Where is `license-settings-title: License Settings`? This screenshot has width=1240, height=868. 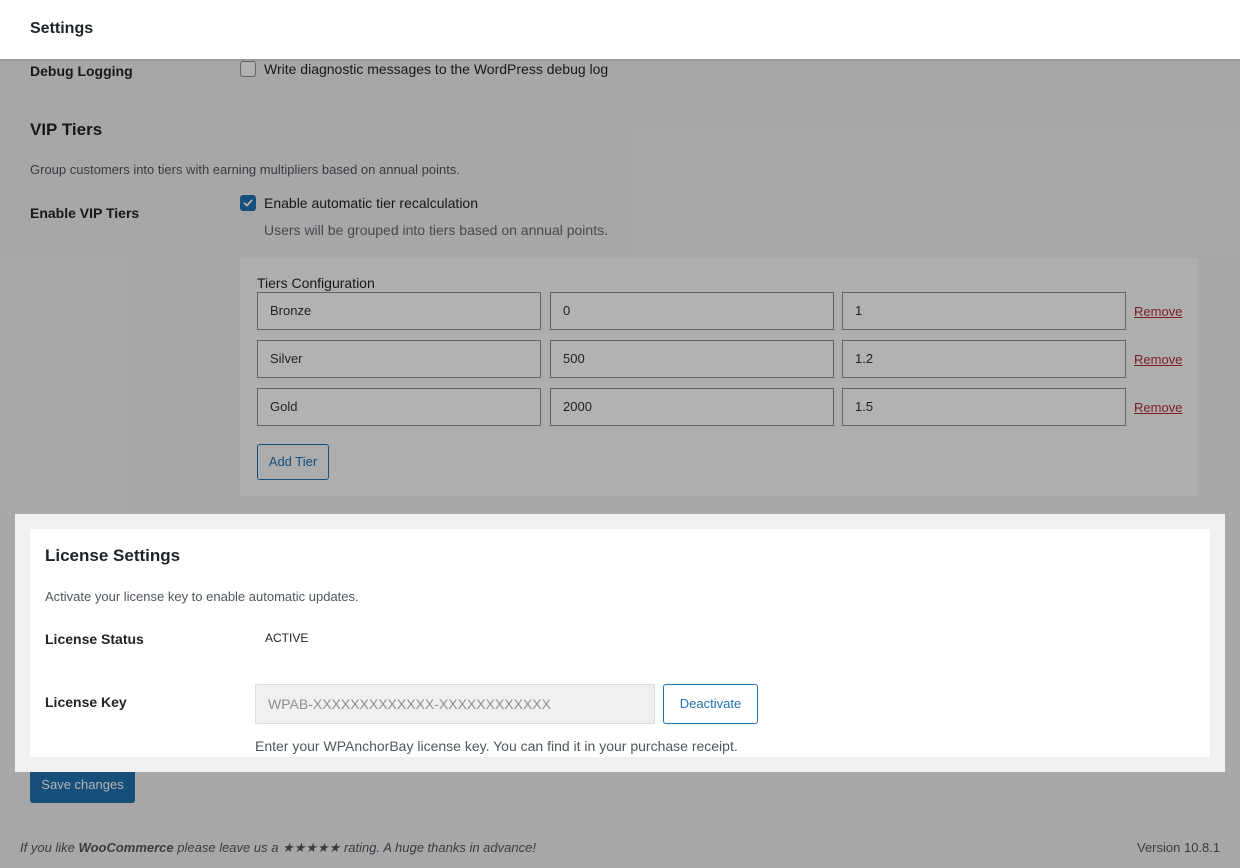 license-settings-title: License Settings is located at coordinates (113, 555).